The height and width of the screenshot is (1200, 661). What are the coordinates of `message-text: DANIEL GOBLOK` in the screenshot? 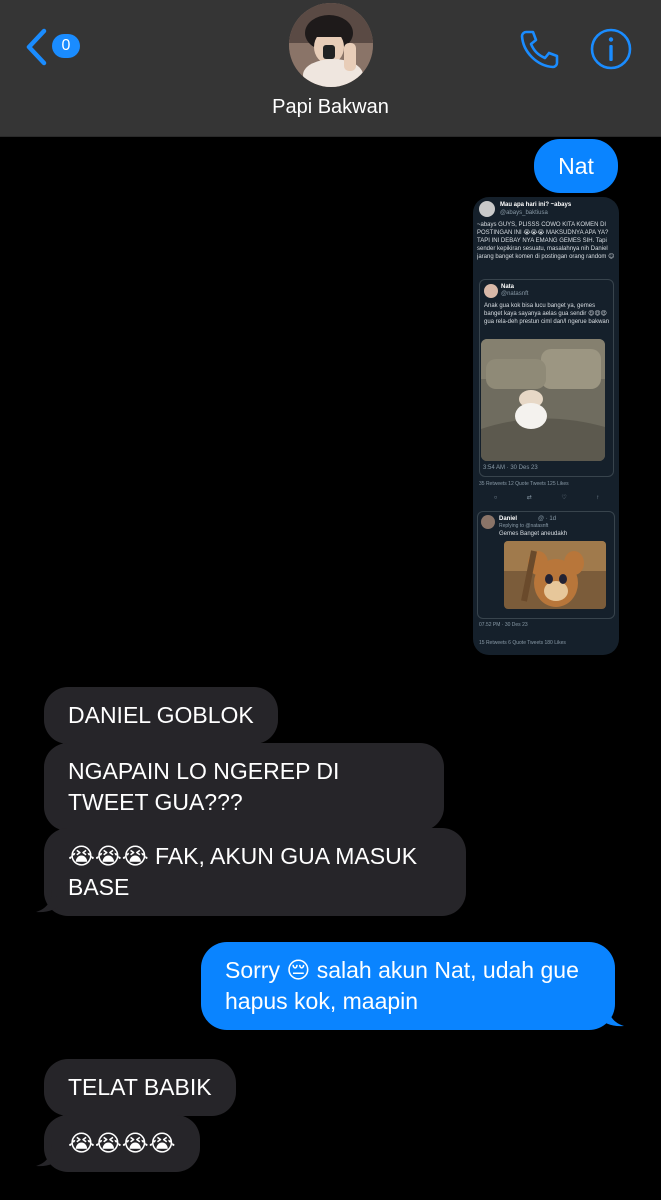 It's located at (161, 715).